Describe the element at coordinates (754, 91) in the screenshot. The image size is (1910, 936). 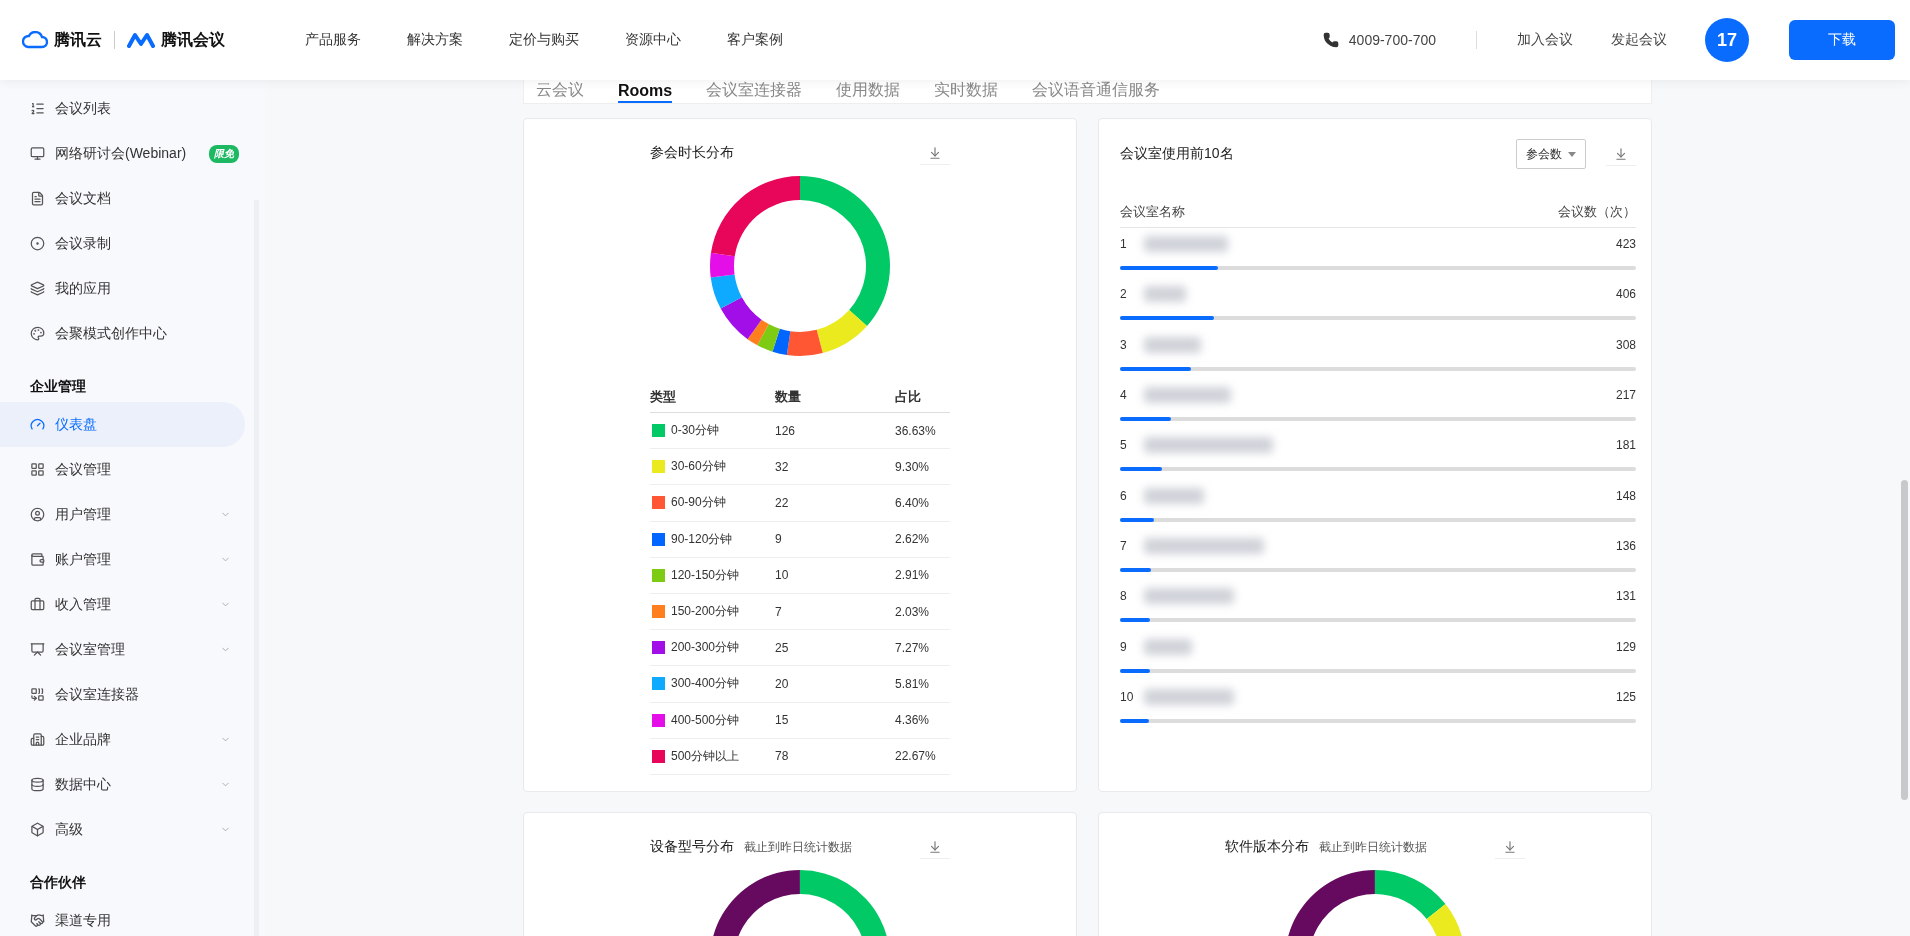
I see `tab: 会议室连接器` at that location.